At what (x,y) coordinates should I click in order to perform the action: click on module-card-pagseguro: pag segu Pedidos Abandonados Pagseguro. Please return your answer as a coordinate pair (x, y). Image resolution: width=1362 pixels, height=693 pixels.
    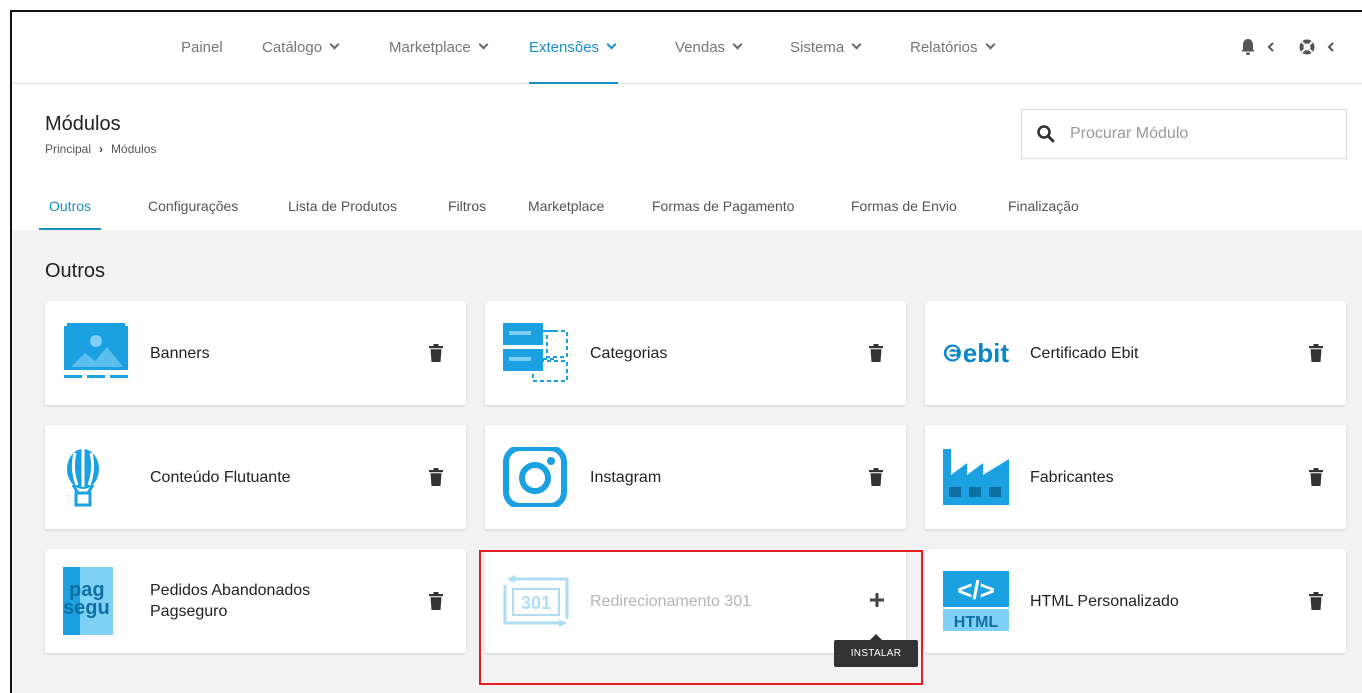
    Looking at the image, I should click on (255, 601).